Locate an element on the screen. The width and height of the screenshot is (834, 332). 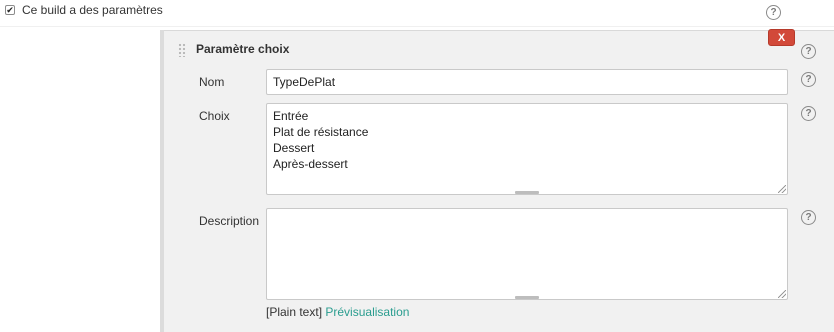
choice-line: Entrée is located at coordinates (291, 116).